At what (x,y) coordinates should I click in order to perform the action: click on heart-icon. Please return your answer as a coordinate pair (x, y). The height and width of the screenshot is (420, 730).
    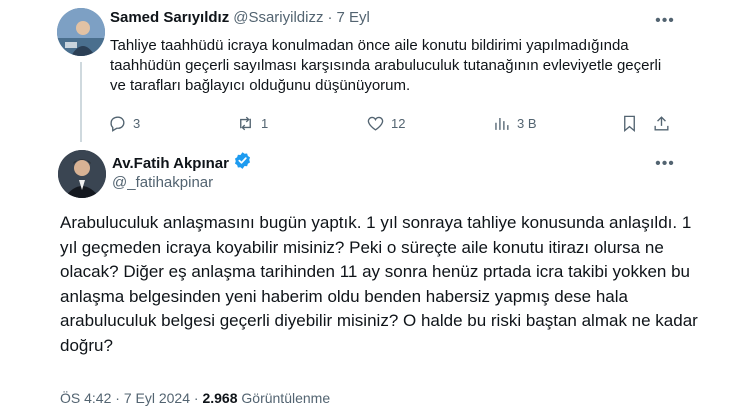
    Looking at the image, I should click on (375, 123).